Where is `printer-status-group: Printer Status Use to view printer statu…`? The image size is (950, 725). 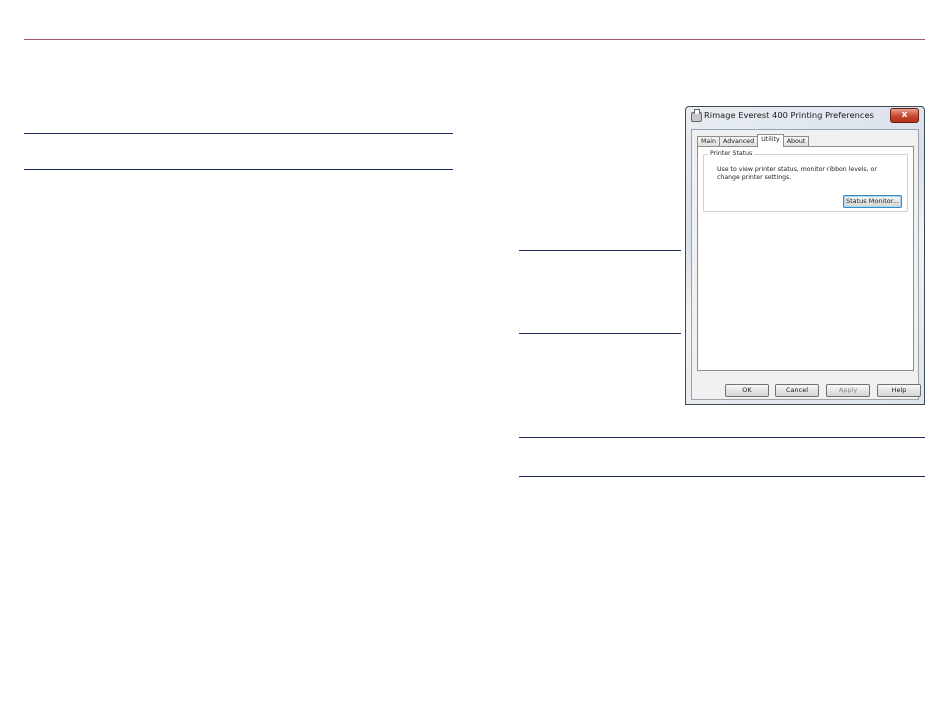 printer-status-group: Printer Status Use to view printer statu… is located at coordinates (805, 181).